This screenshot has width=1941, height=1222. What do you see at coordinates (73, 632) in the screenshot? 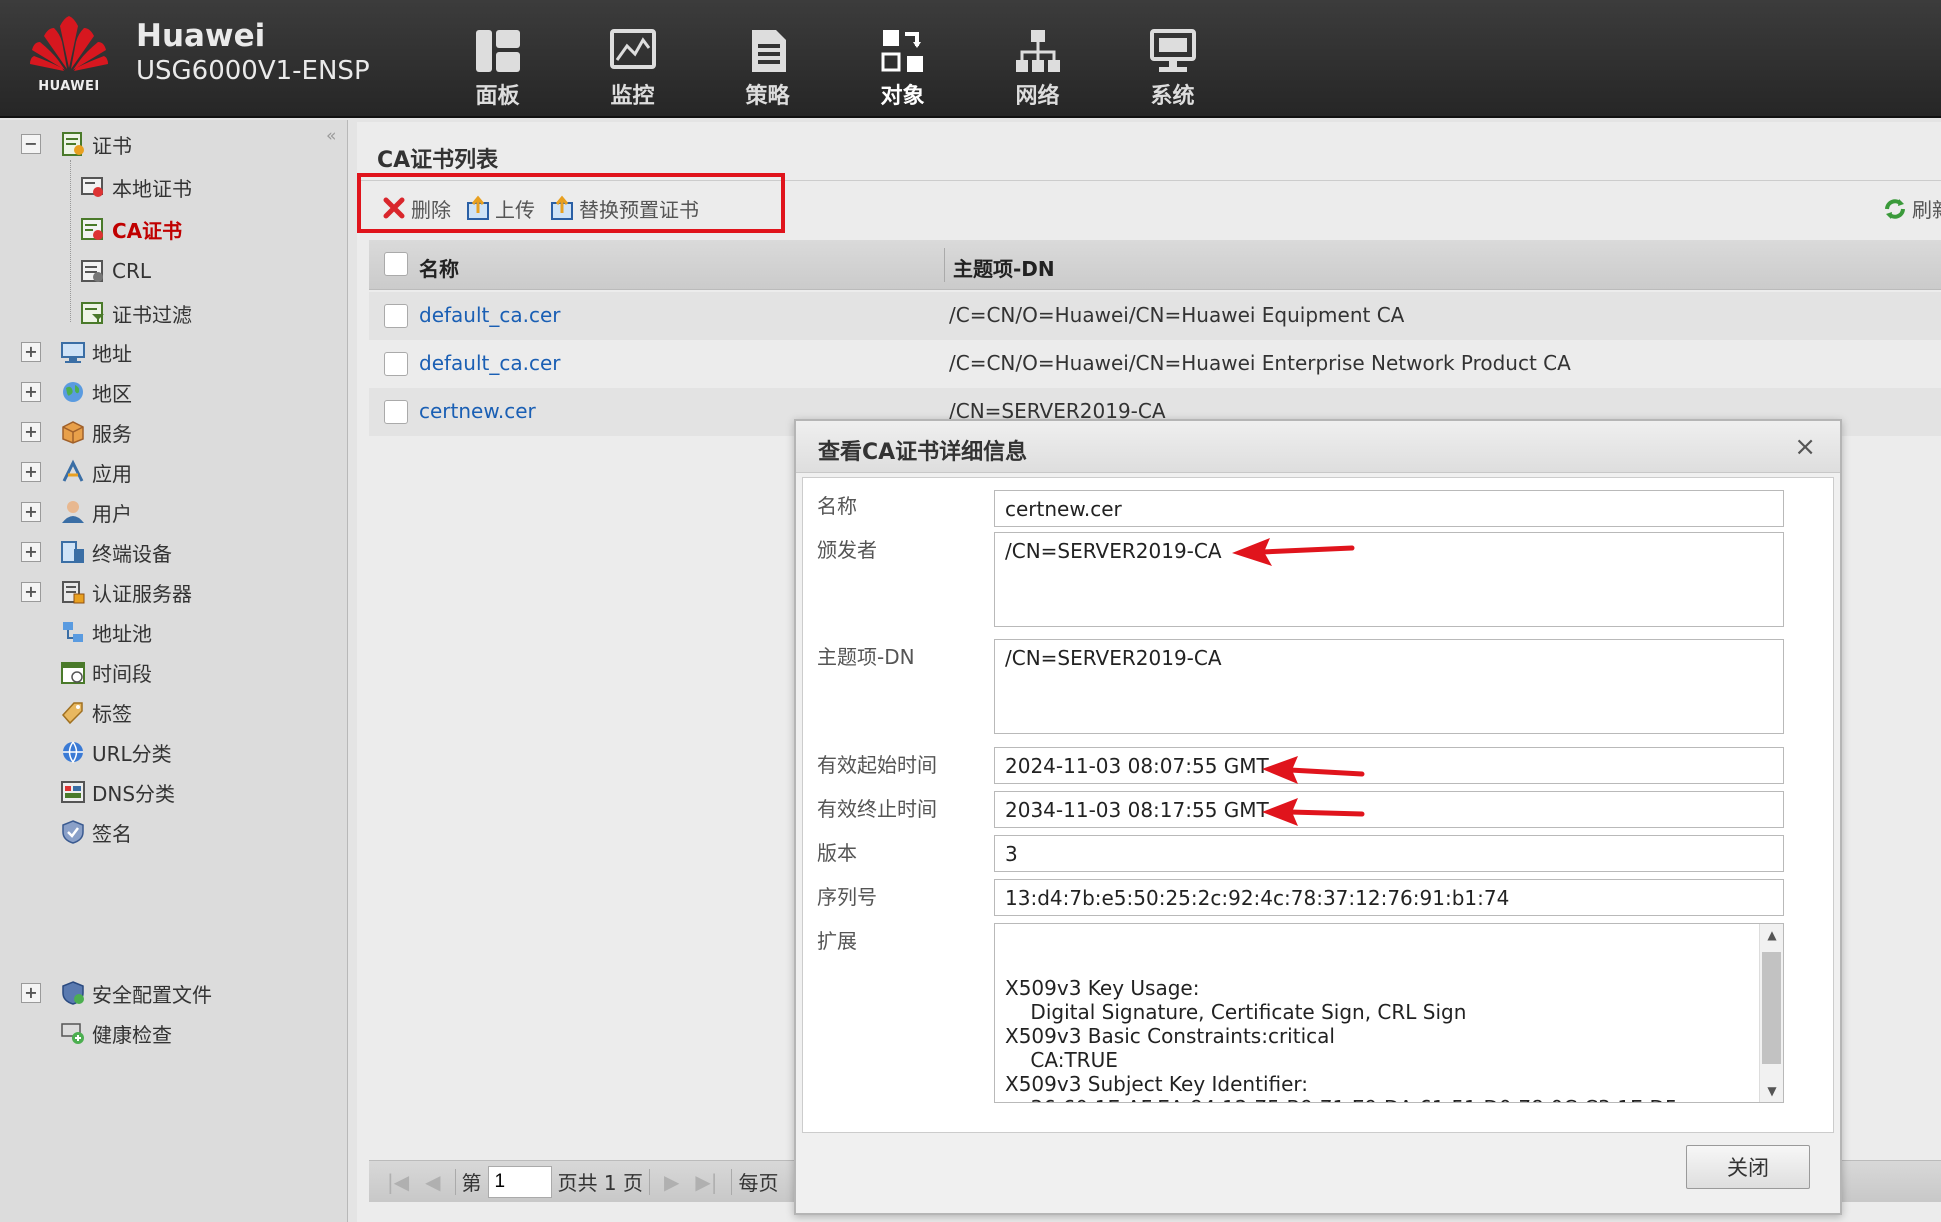
I see `address-pool-icon` at bounding box center [73, 632].